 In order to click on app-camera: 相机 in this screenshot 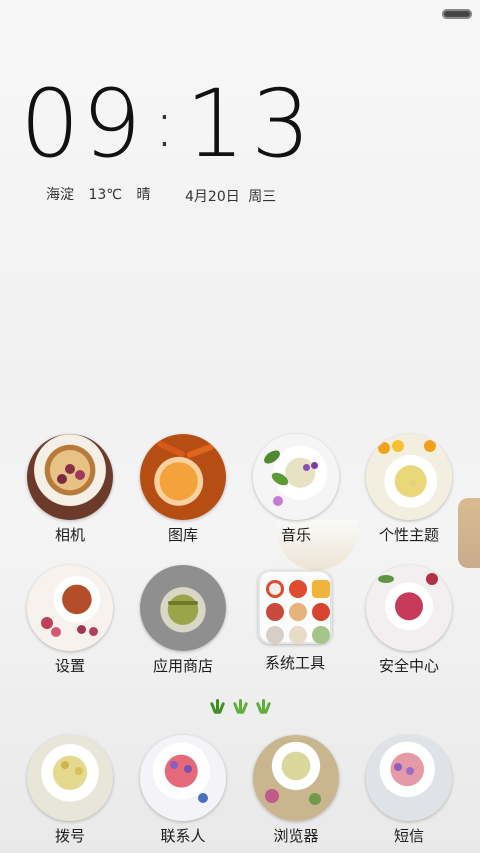, I will do `click(70, 489)`.